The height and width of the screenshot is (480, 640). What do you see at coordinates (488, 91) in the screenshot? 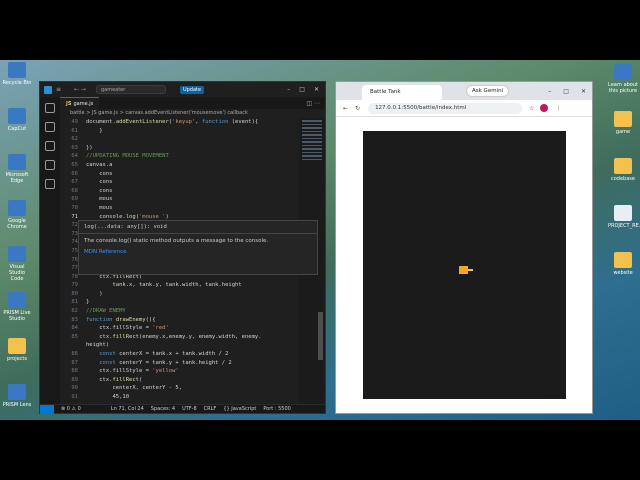
I see `ask-gemini-button: Ask Gemini` at bounding box center [488, 91].